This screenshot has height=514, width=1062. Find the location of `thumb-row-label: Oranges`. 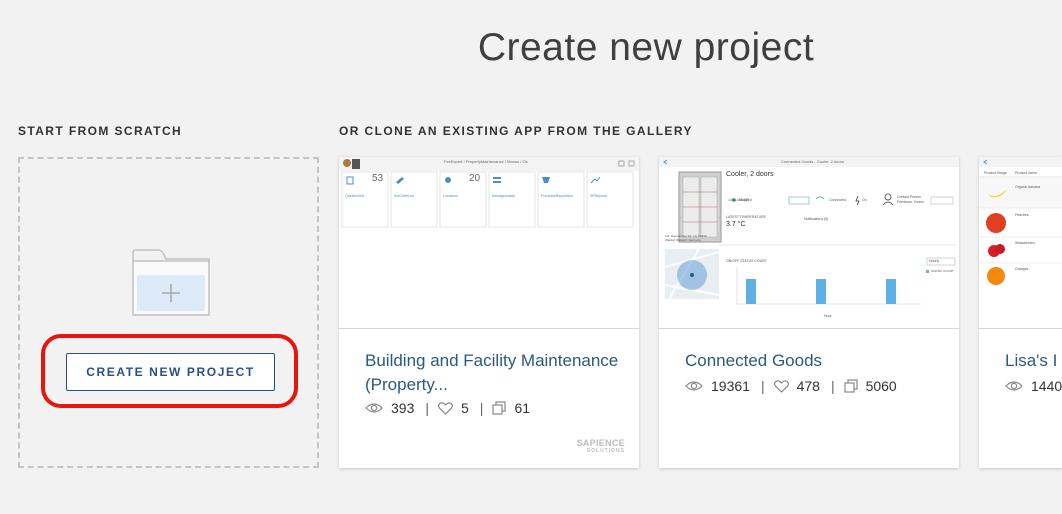

thumb-row-label: Oranges is located at coordinates (1022, 269).